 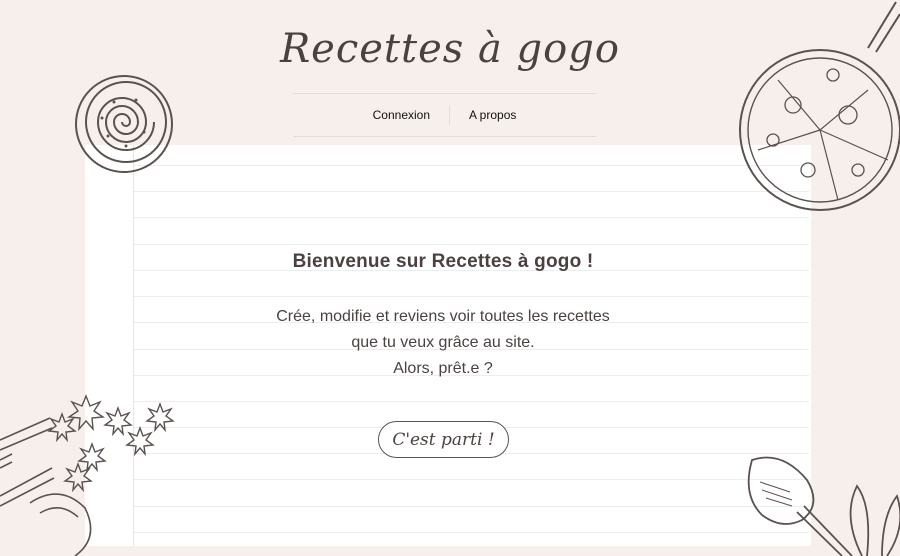 I want to click on welcome-line: que tu veux grâce au site., so click(x=443, y=342).